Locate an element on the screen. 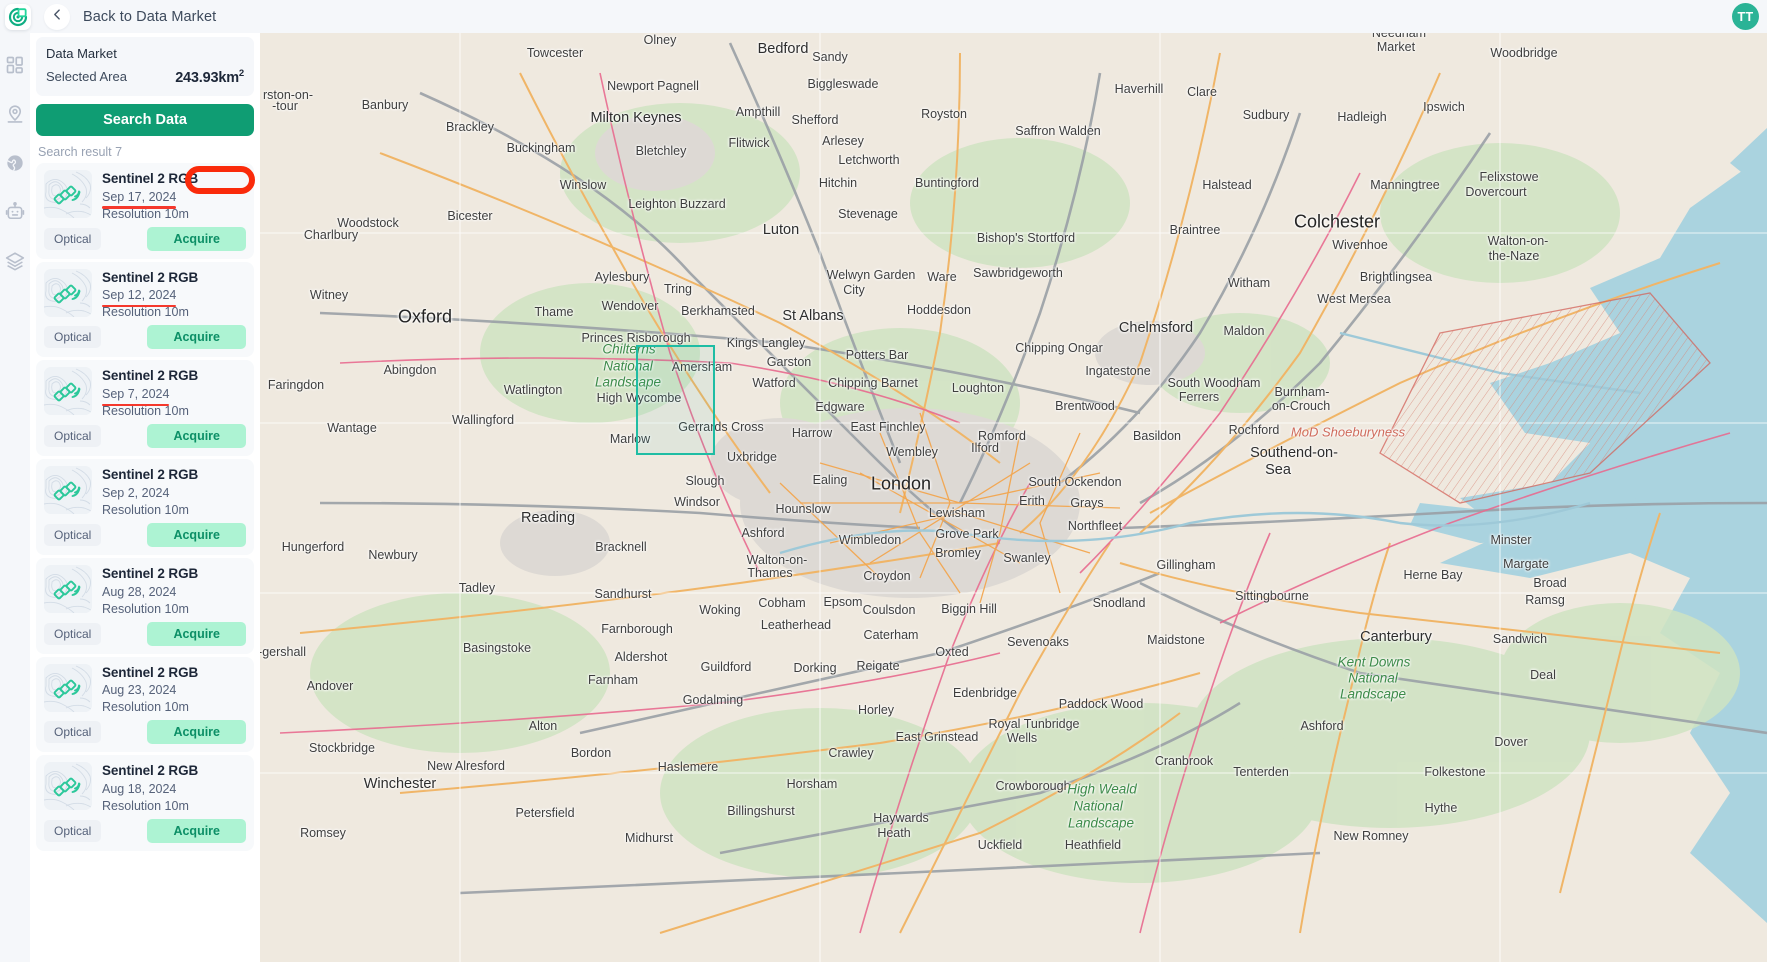 This screenshot has height=962, width=1767. nav-rail is located at coordinates (15, 497).